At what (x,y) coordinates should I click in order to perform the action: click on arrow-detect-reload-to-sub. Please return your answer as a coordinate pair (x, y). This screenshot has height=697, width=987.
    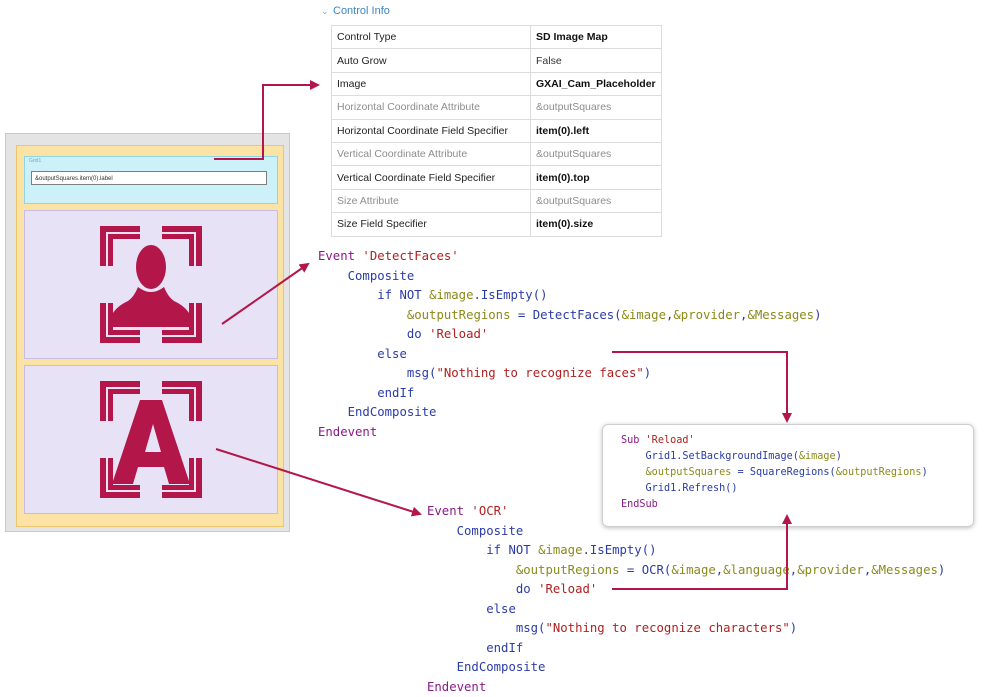
    Looking at the image, I should click on (699, 386).